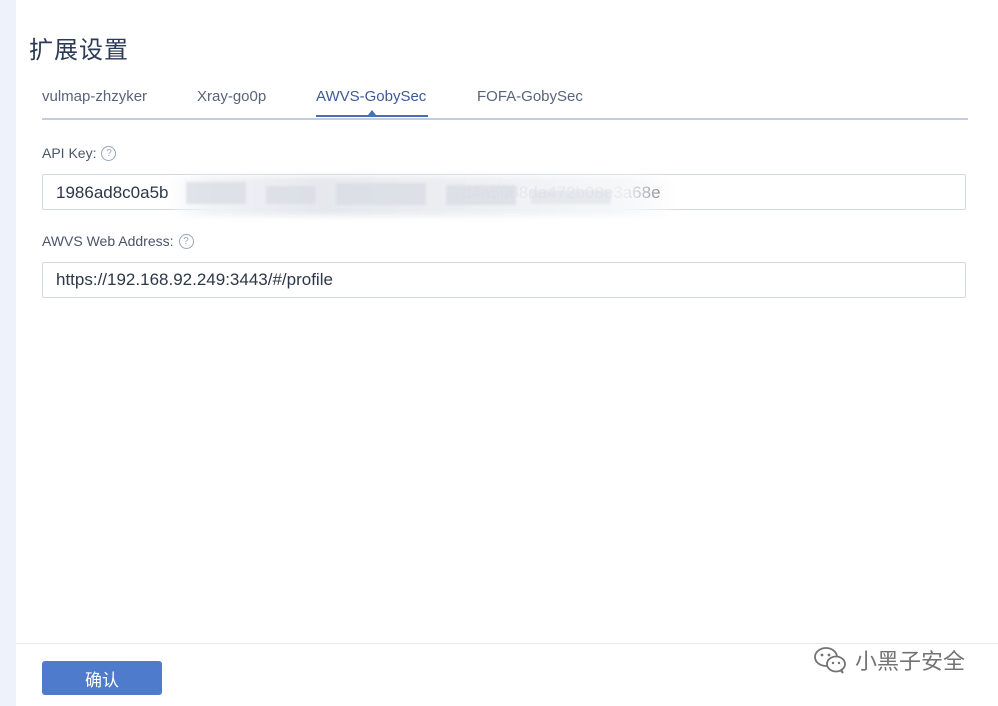 This screenshot has height=706, width=998. What do you see at coordinates (371, 96) in the screenshot?
I see `tab-awvs-gobysec: AWVS-GobySec` at bounding box center [371, 96].